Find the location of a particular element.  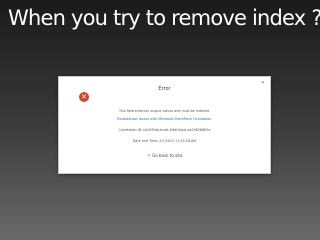

date-time: Date and Time: 2/7/2013 11:53:26 AM is located at coordinates (164, 141).